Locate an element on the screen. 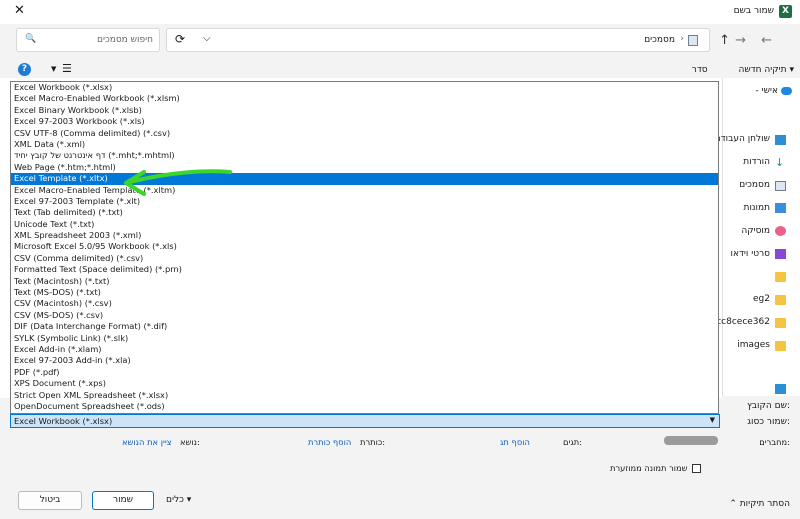  videos-icon is located at coordinates (780, 254).